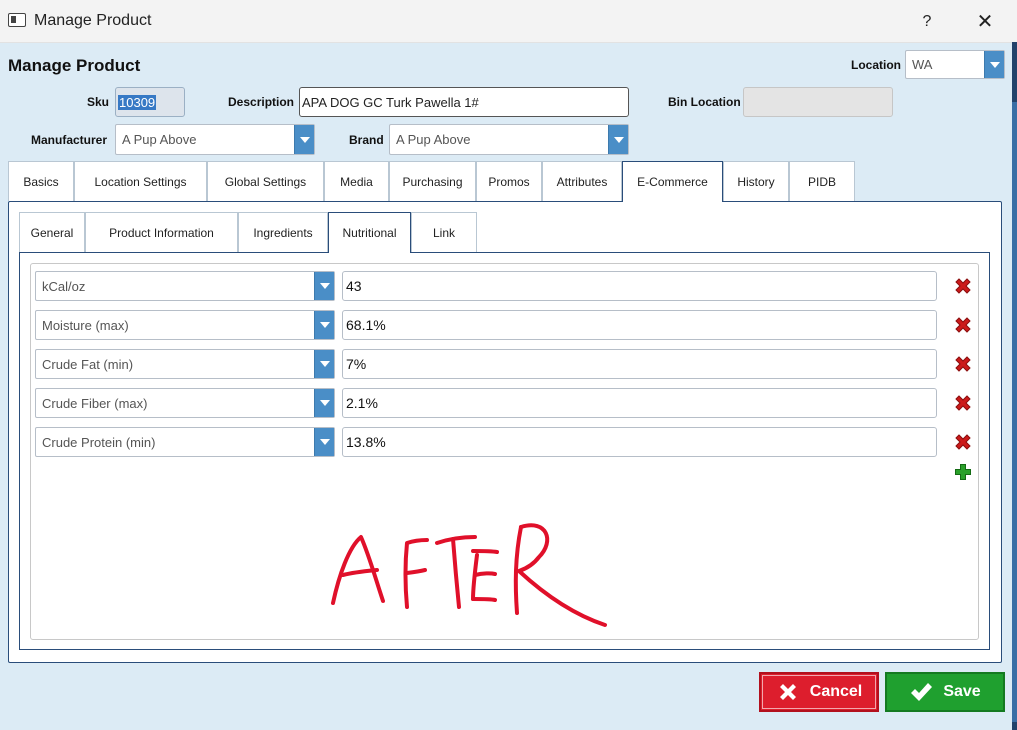  I want to click on nutrient-name: Crude Fiber (max), so click(95, 403).